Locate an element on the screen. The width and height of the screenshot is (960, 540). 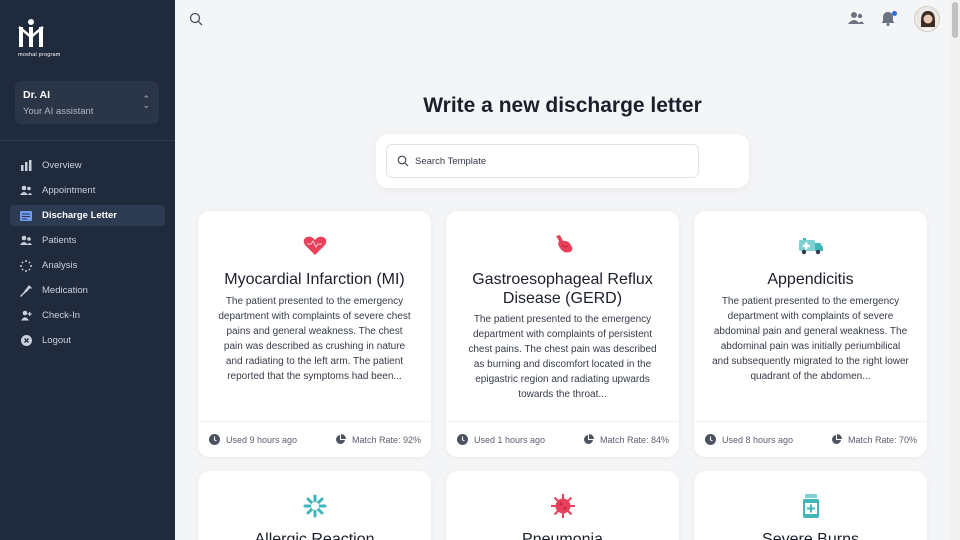
allergy-icon is located at coordinates (315, 506).